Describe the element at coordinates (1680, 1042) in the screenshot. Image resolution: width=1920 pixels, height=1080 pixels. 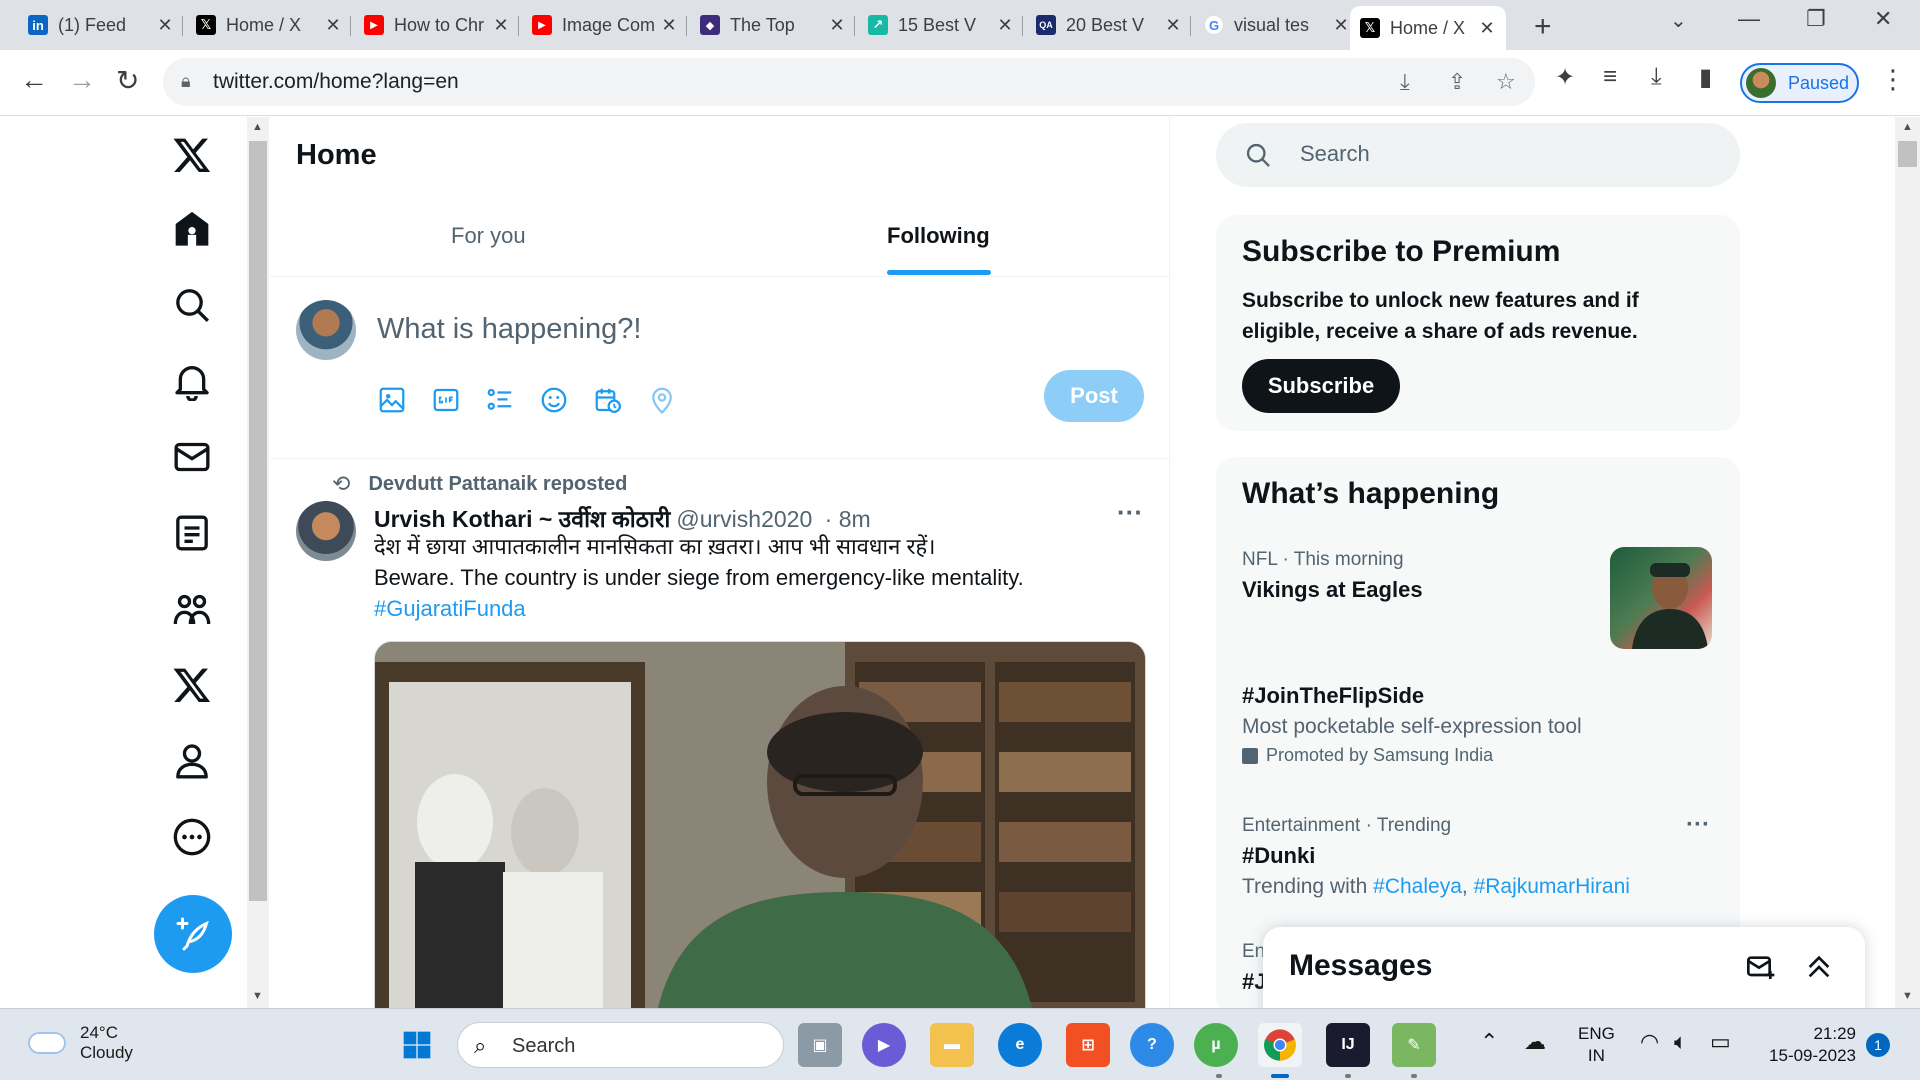
I see `volume-icon: 🔈︎` at that location.